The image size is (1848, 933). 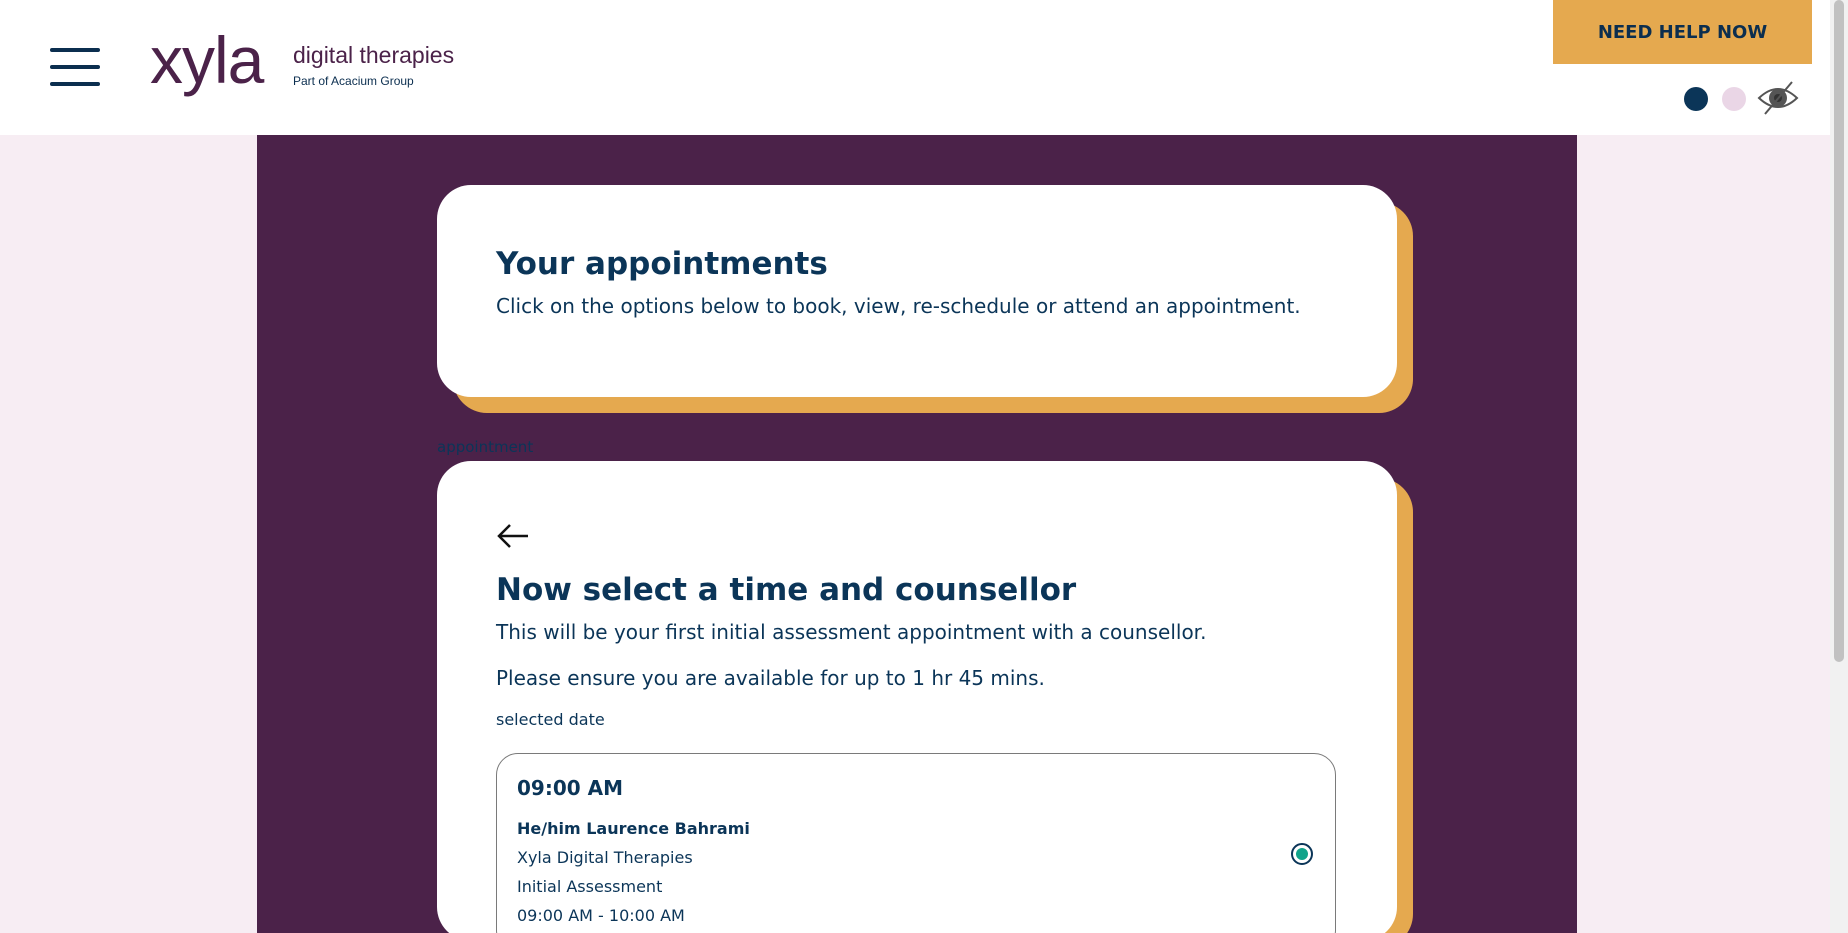 I want to click on page-scrollbar, so click(x=1839, y=466).